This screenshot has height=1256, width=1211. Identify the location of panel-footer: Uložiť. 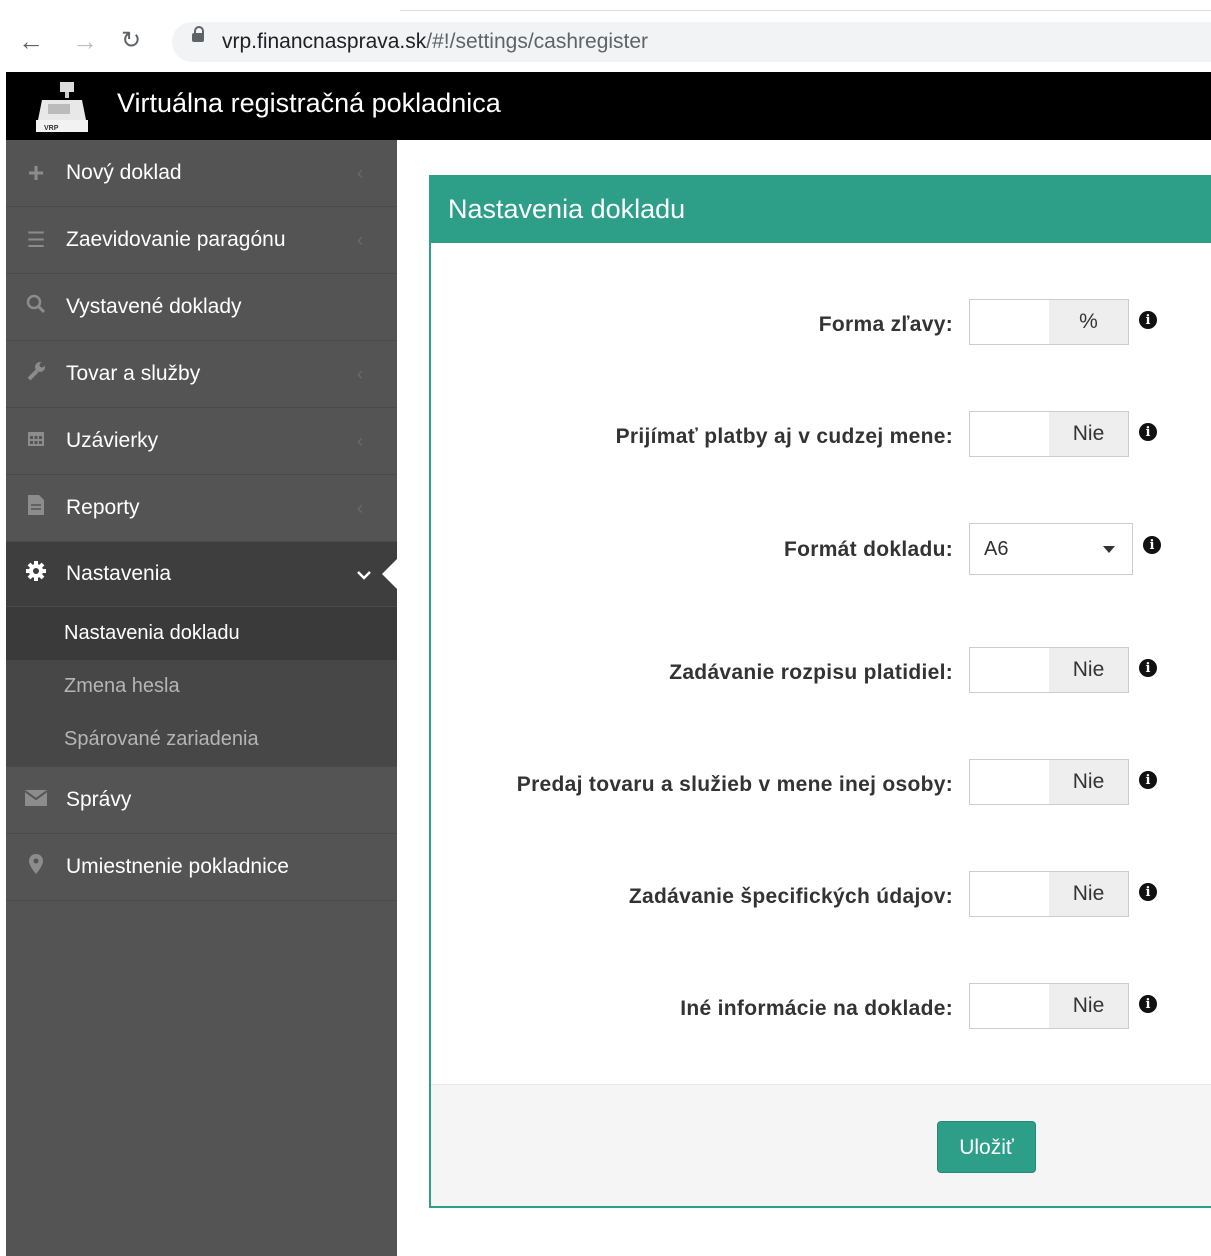
(821, 1145).